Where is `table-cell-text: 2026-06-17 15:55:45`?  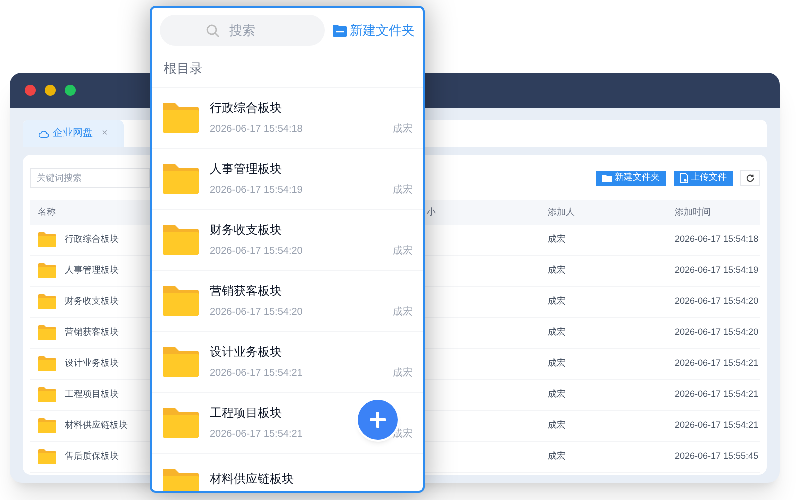
table-cell-text: 2026-06-17 15:55:45 is located at coordinates (717, 457).